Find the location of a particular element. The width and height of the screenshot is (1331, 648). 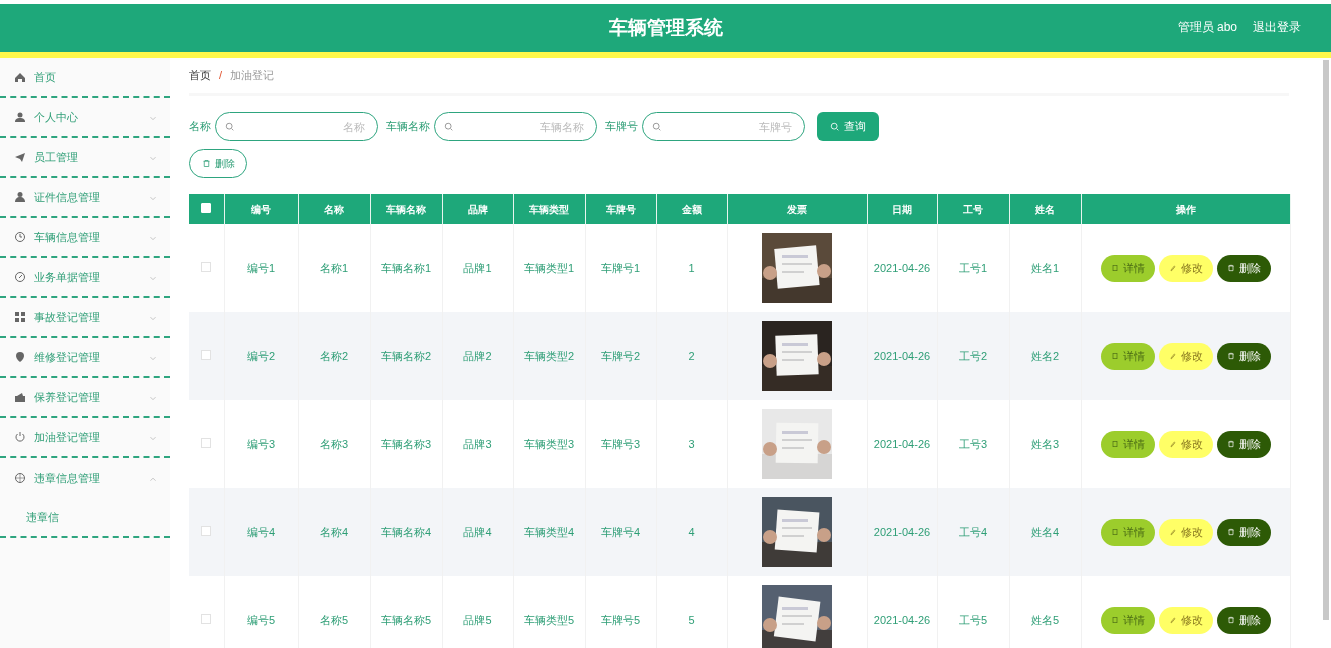

sidebar-item: 员工管理 is located at coordinates (85, 158).